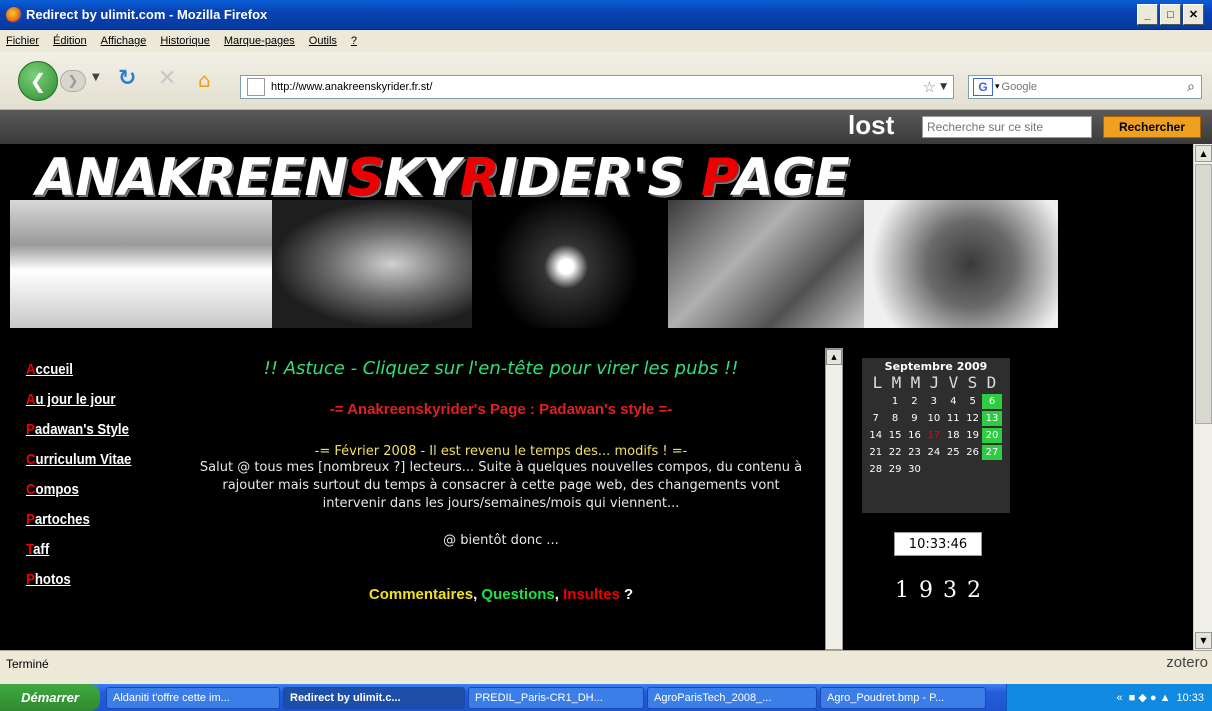 This screenshot has width=1212, height=711. Describe the element at coordinates (421, 594) in the screenshot. I see `comments-link: Commentaires` at that location.